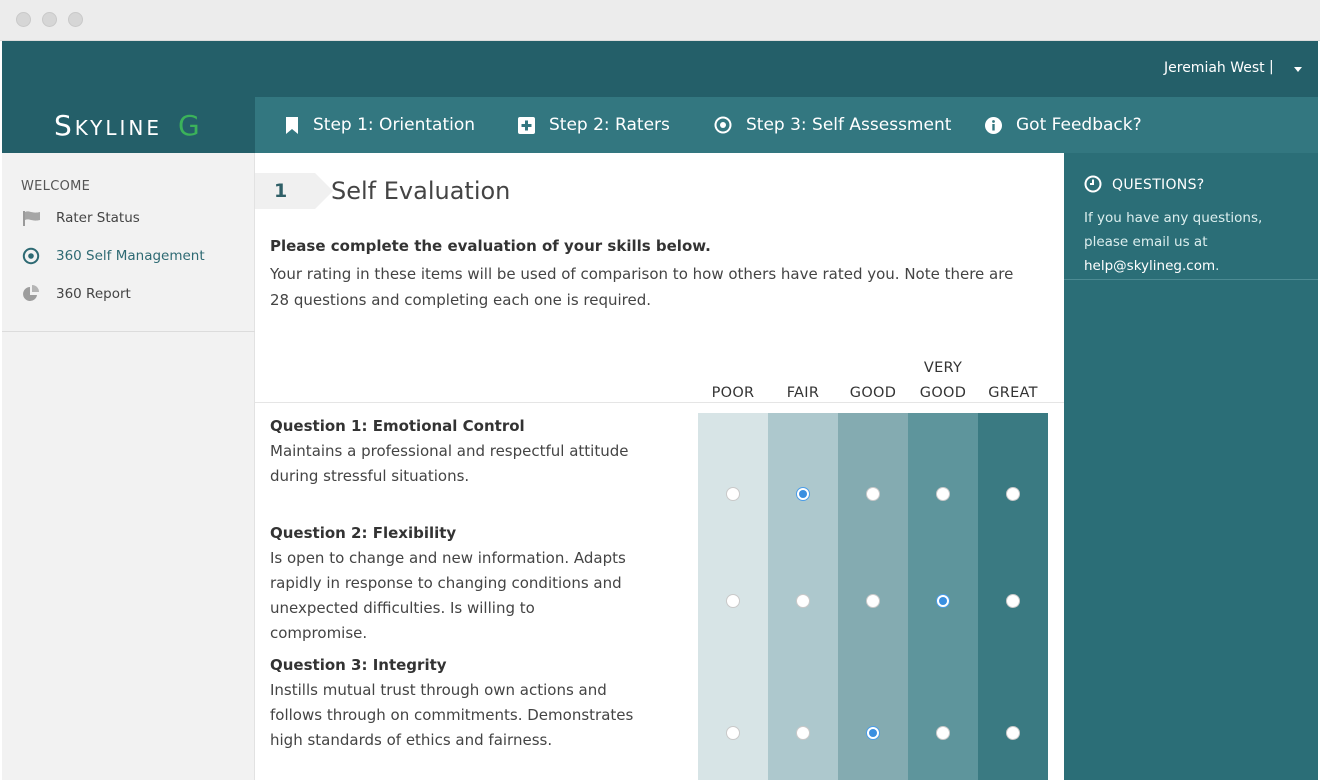 This screenshot has width=1320, height=780. I want to click on sidebar-item-360-report: 360 Report, so click(76, 294).